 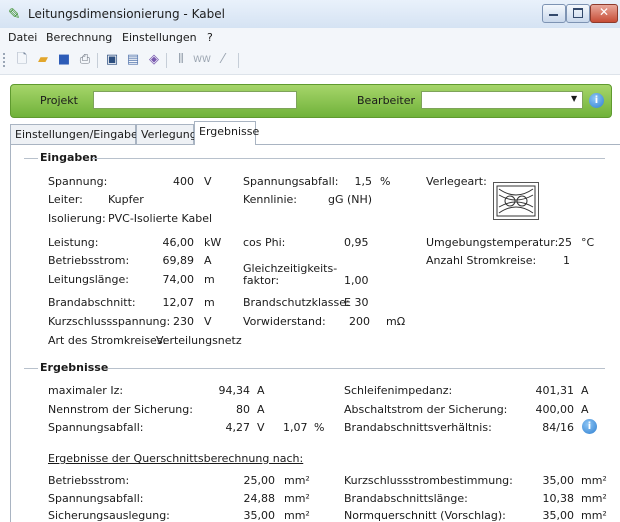 I want to click on abschaltstrom-value: 400,00, so click(x=555, y=409).